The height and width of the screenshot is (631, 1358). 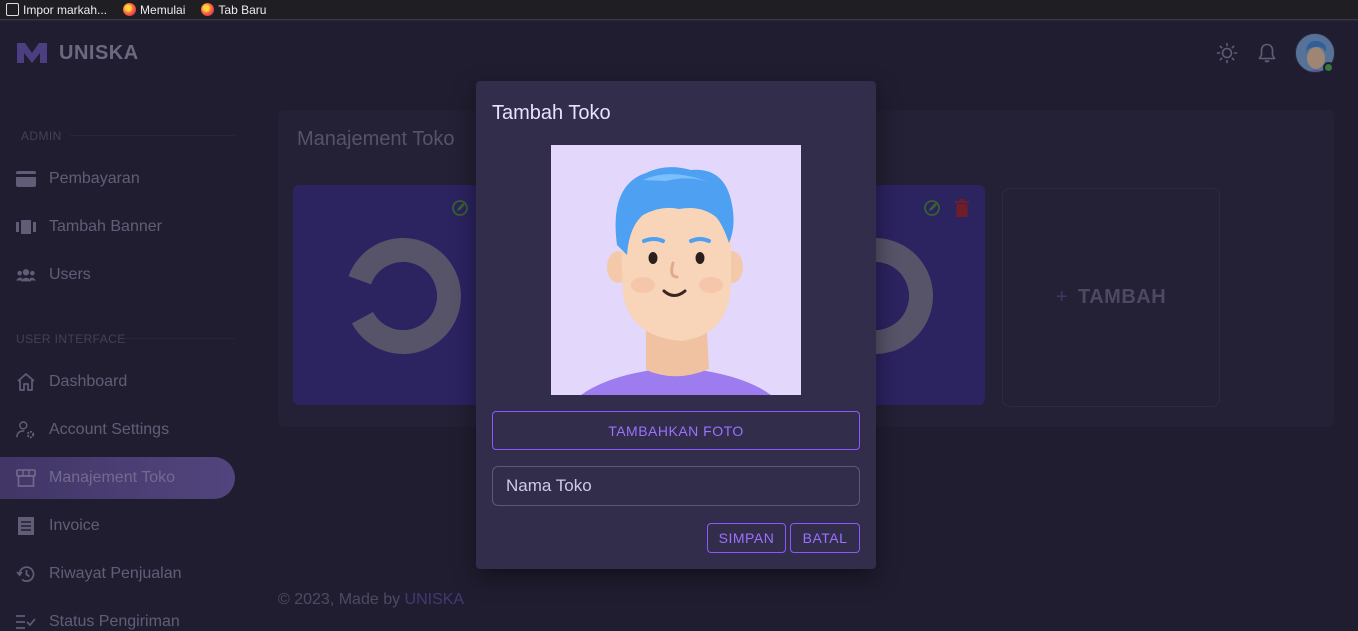 I want to click on avatar-illustration, so click(x=676, y=270).